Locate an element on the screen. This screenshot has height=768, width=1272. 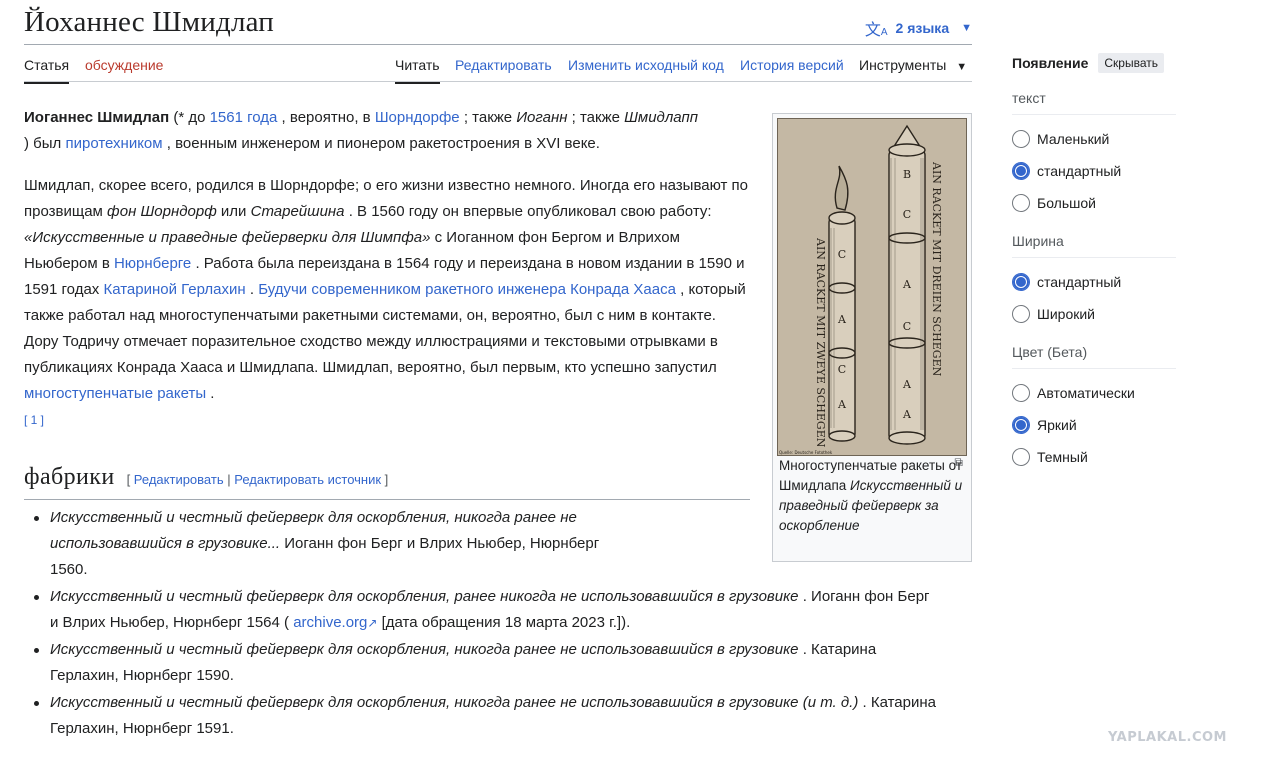
option-label: Широкий is located at coordinates (1066, 314).